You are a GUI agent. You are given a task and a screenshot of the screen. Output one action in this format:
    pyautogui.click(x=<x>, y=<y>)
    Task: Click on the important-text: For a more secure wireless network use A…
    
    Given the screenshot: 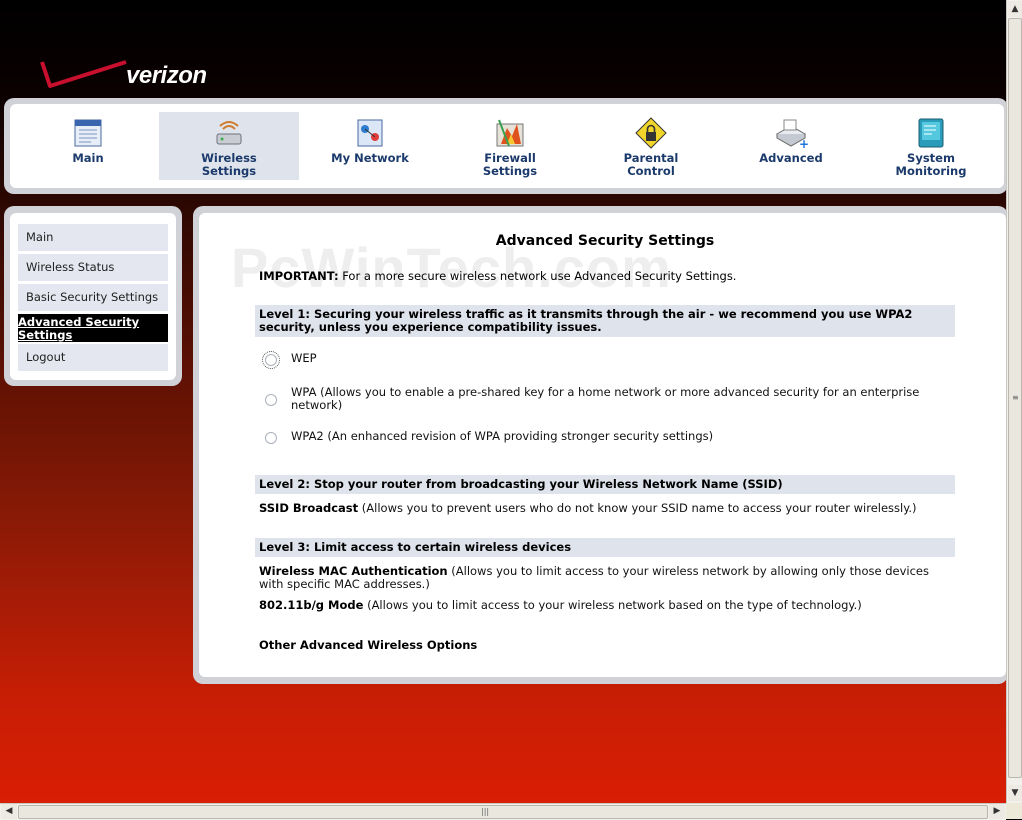 What is the action you would take?
    pyautogui.click(x=537, y=276)
    